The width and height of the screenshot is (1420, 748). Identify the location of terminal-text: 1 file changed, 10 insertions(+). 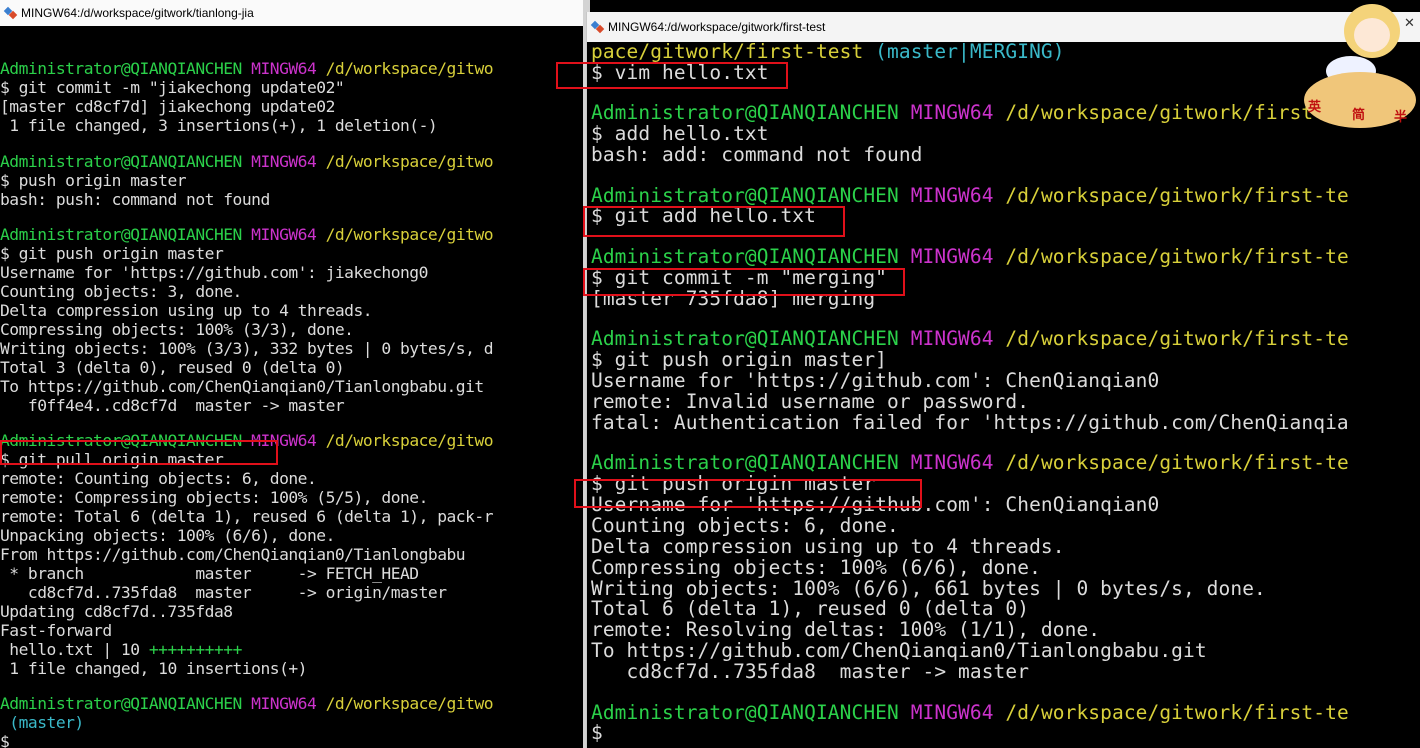
(153, 669).